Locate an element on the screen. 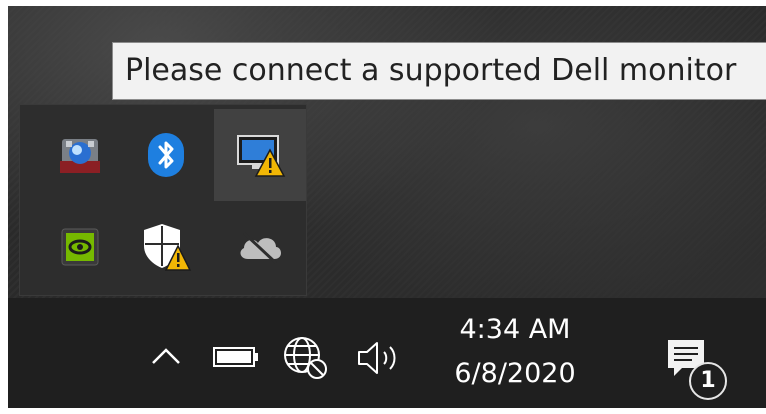  battery-icon is located at coordinates (236, 357).